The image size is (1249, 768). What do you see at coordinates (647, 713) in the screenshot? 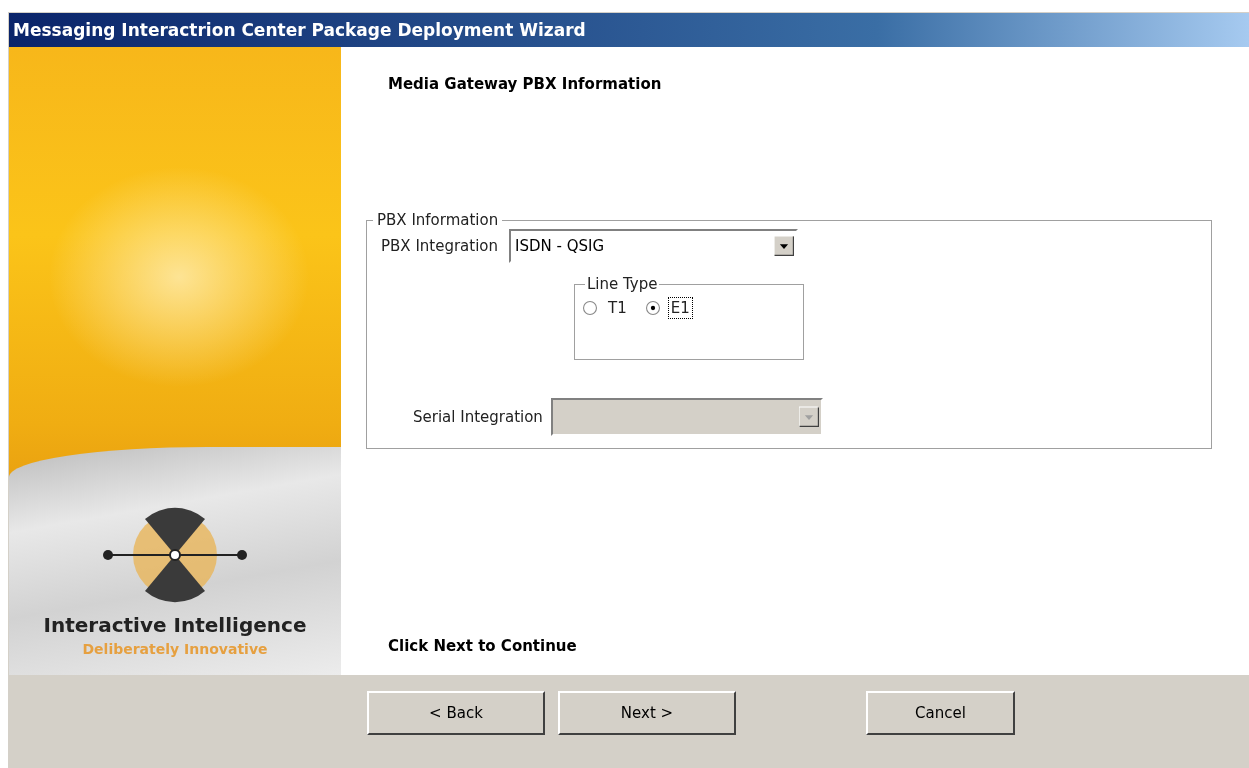
I see `next-button: Next >` at bounding box center [647, 713].